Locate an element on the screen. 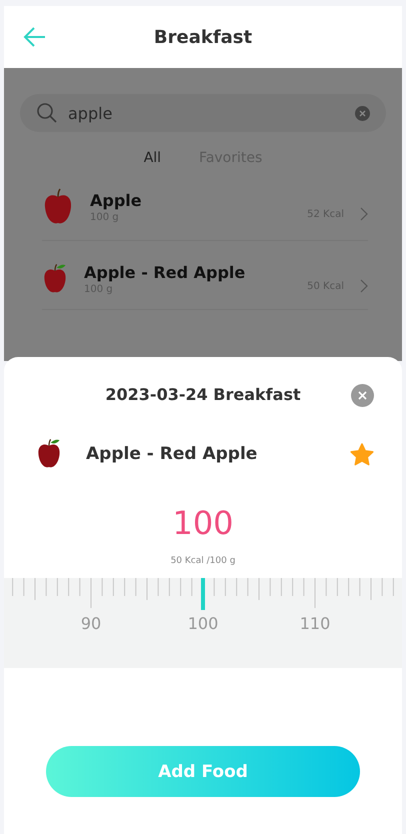 This screenshot has width=406, height=834. clear-button is located at coordinates (362, 113).